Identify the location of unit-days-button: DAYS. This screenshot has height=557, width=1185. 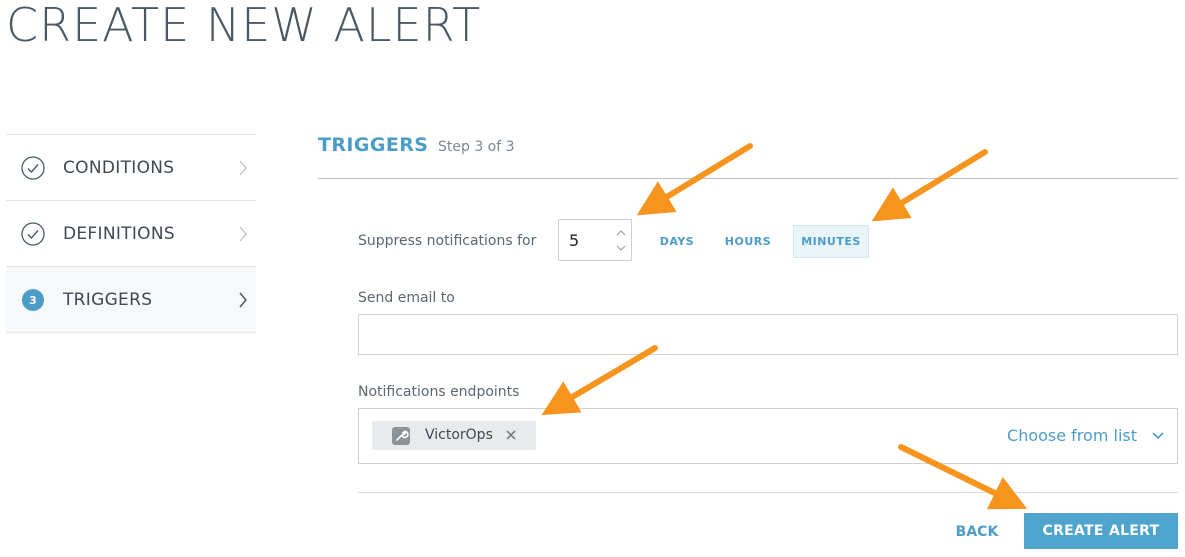
(677, 241).